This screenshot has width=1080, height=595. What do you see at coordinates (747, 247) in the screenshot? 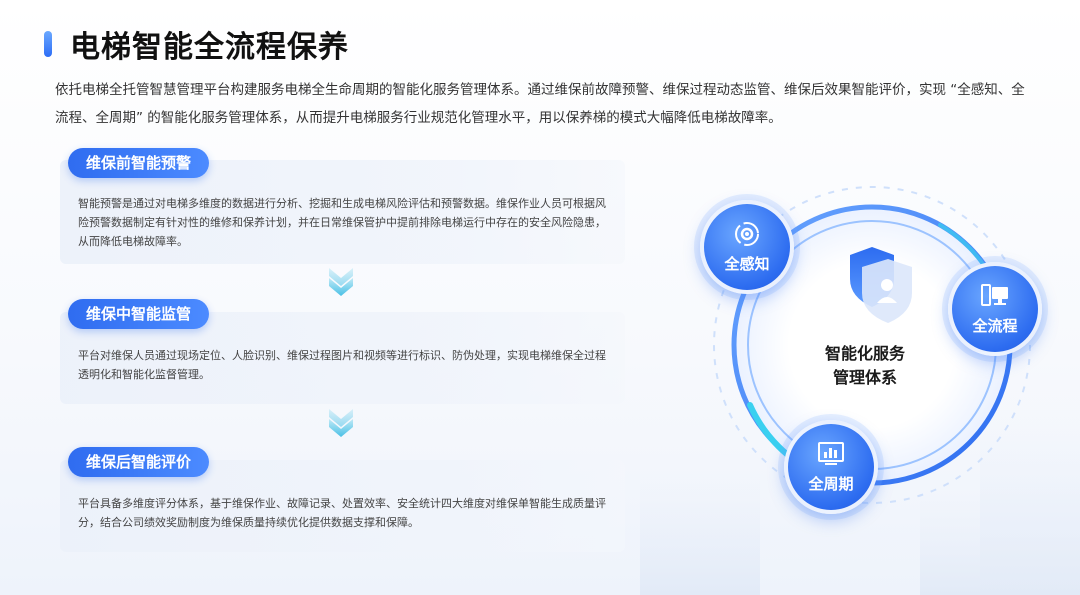
I see `node-full-perception: 全感知` at bounding box center [747, 247].